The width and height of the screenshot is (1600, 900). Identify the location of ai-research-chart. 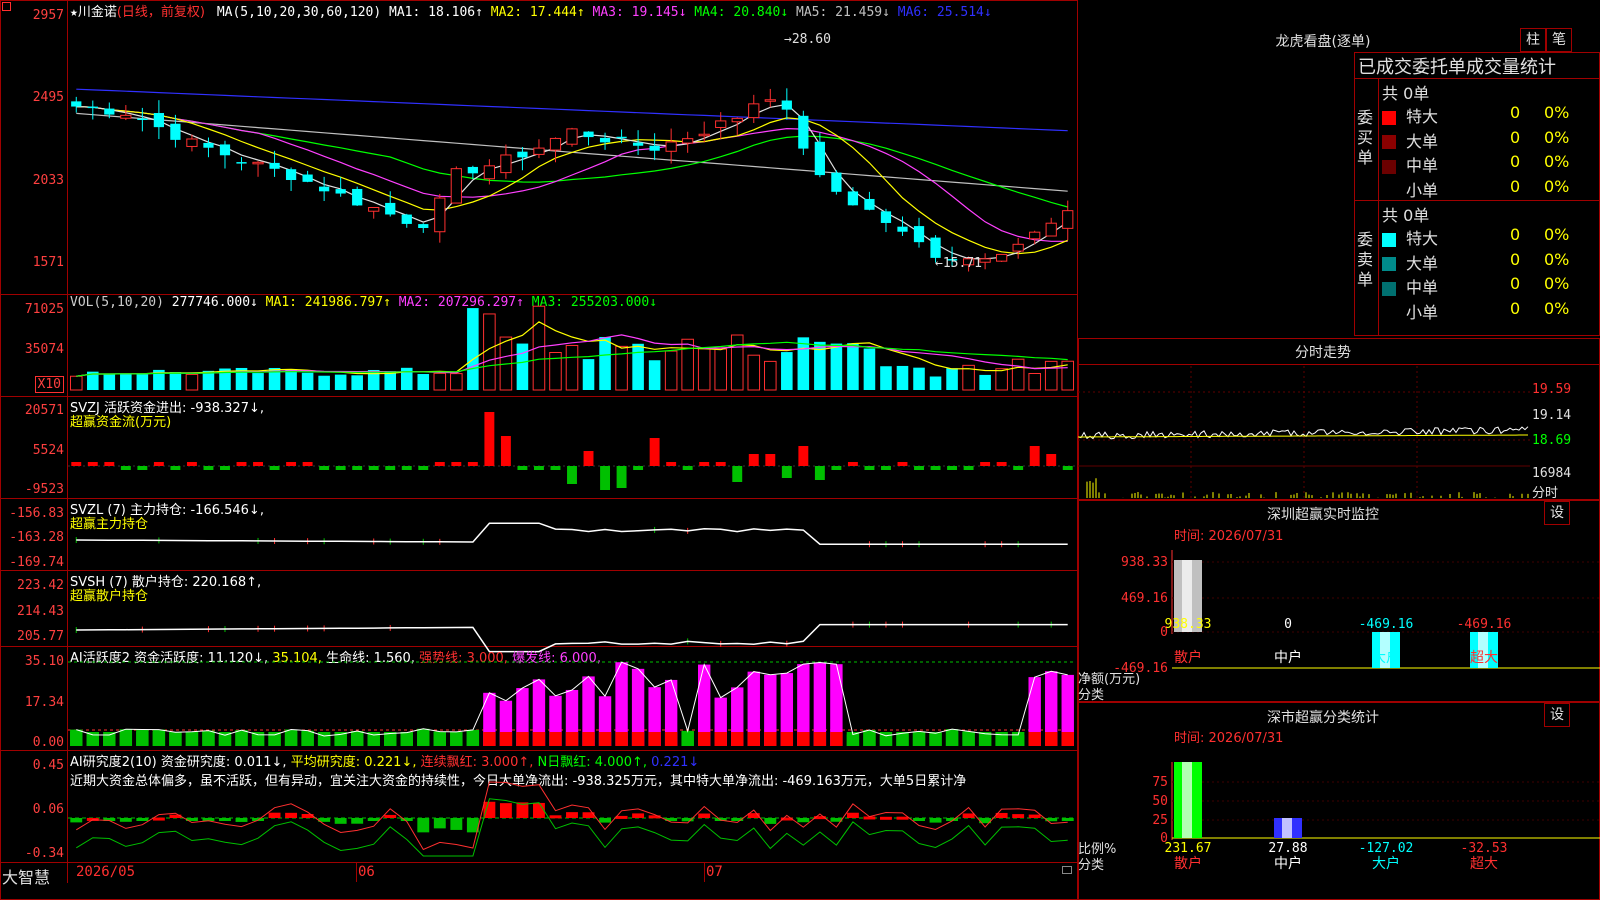
(572, 806).